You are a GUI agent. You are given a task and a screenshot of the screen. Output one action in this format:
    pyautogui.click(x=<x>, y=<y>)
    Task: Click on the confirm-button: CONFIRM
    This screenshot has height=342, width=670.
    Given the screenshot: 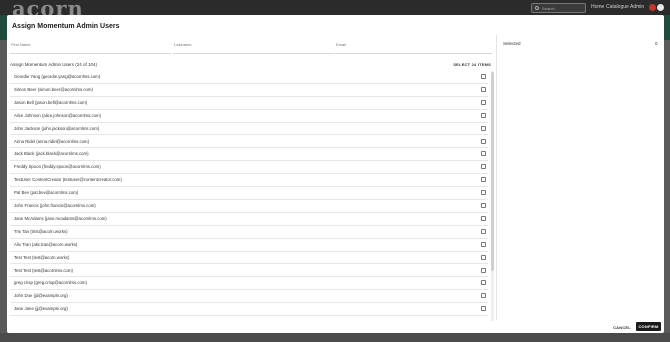 What is the action you would take?
    pyautogui.click(x=648, y=326)
    